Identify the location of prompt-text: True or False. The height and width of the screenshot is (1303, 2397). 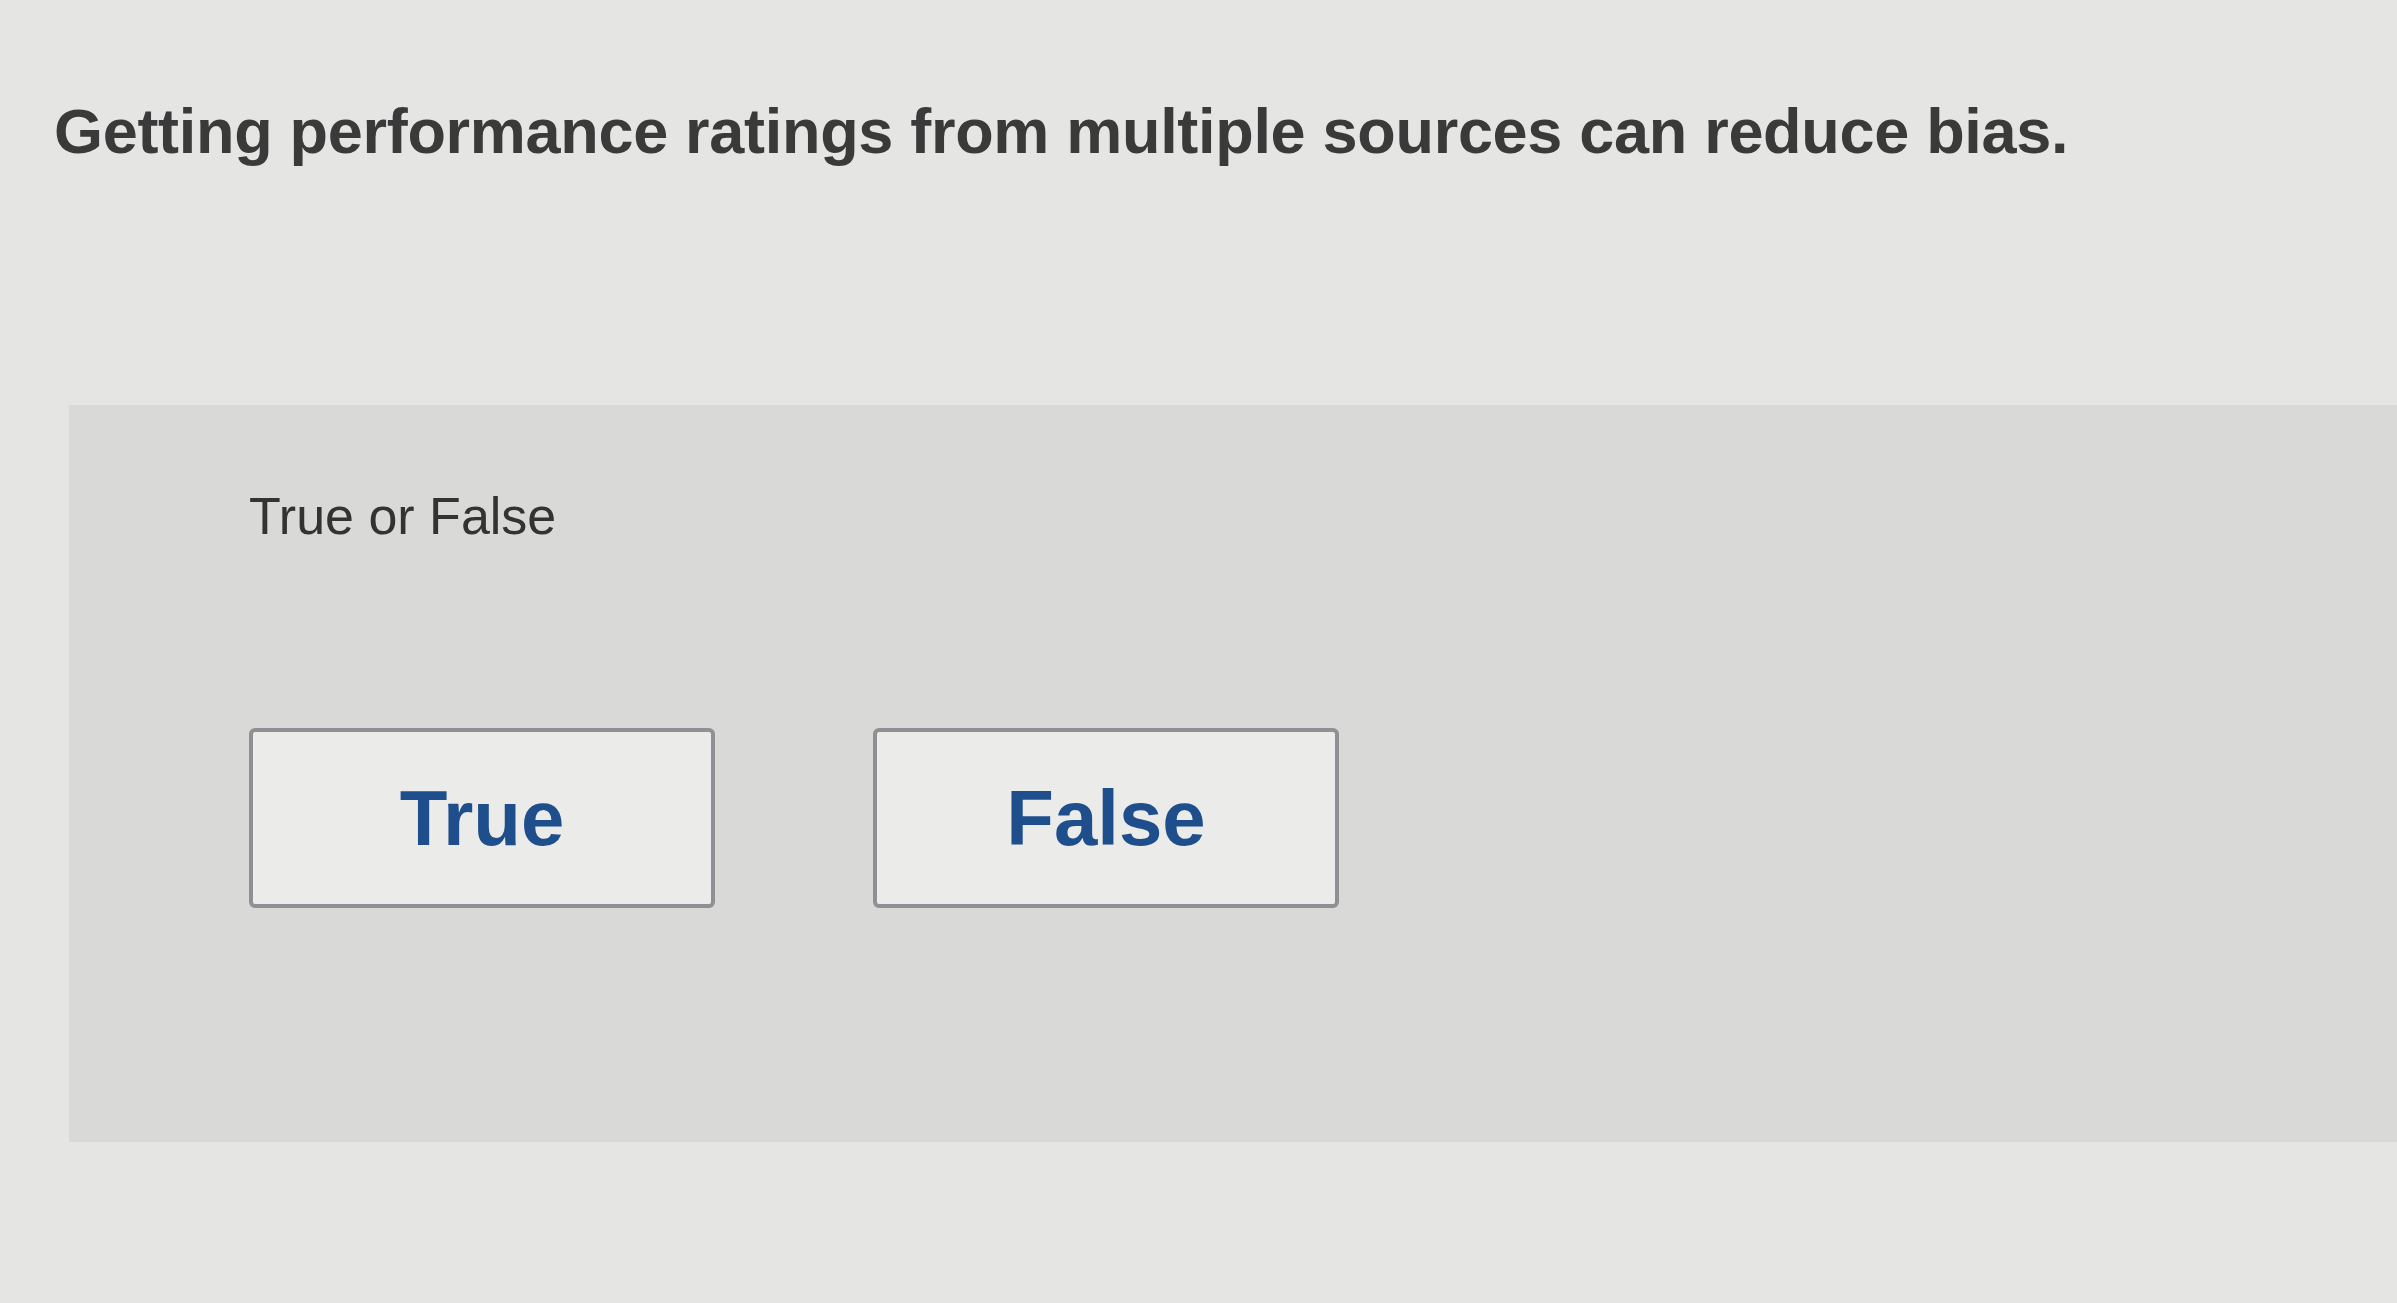
(403, 516).